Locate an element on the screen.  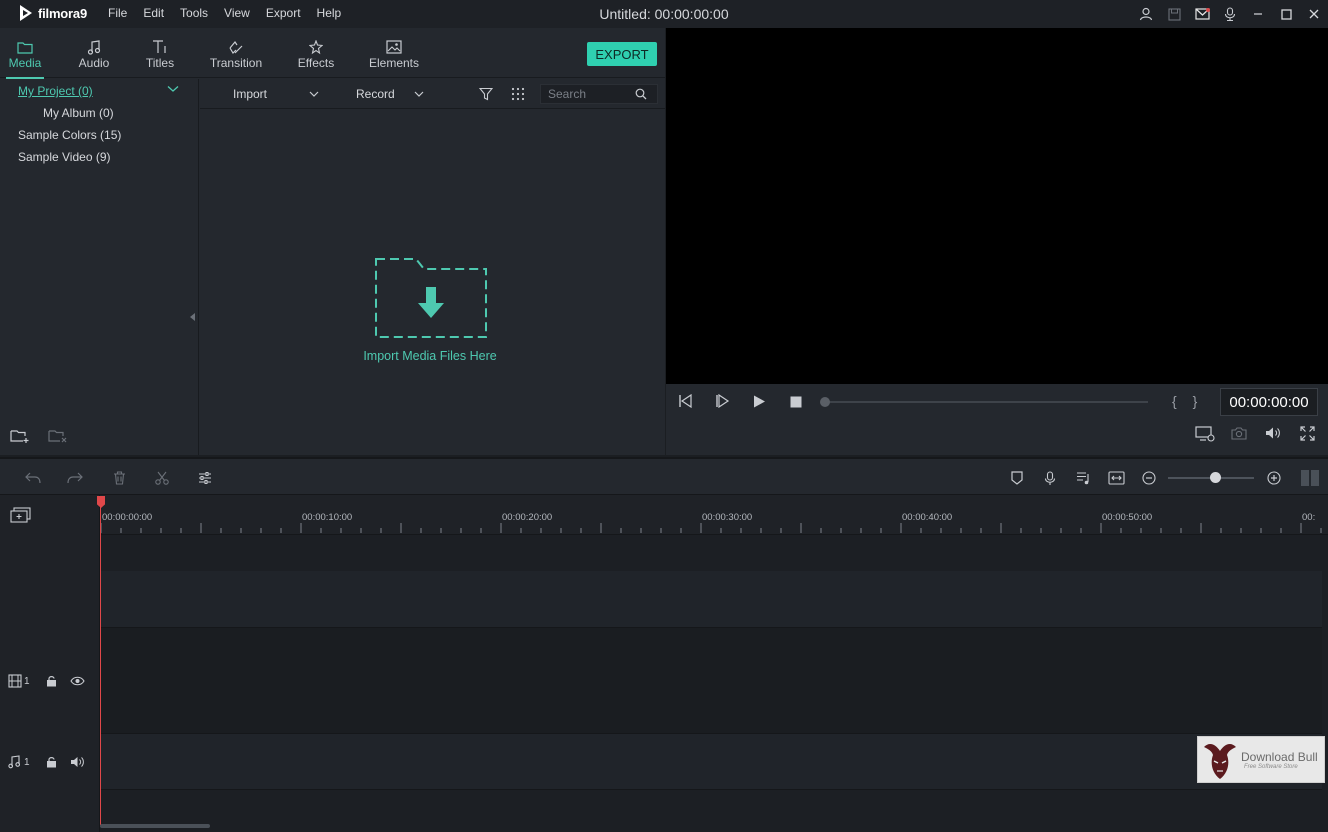
play-icon is located at coordinates (759, 401).